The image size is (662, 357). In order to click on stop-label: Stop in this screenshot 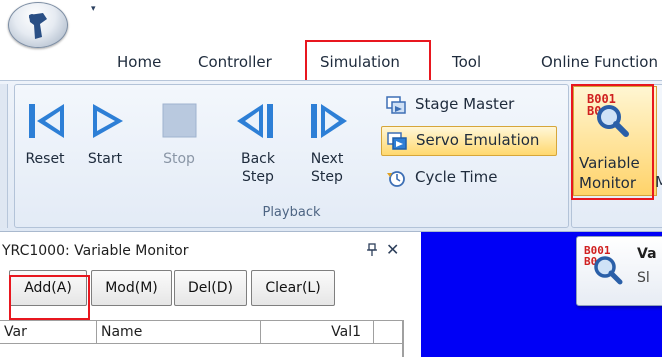, I will do `click(179, 159)`.